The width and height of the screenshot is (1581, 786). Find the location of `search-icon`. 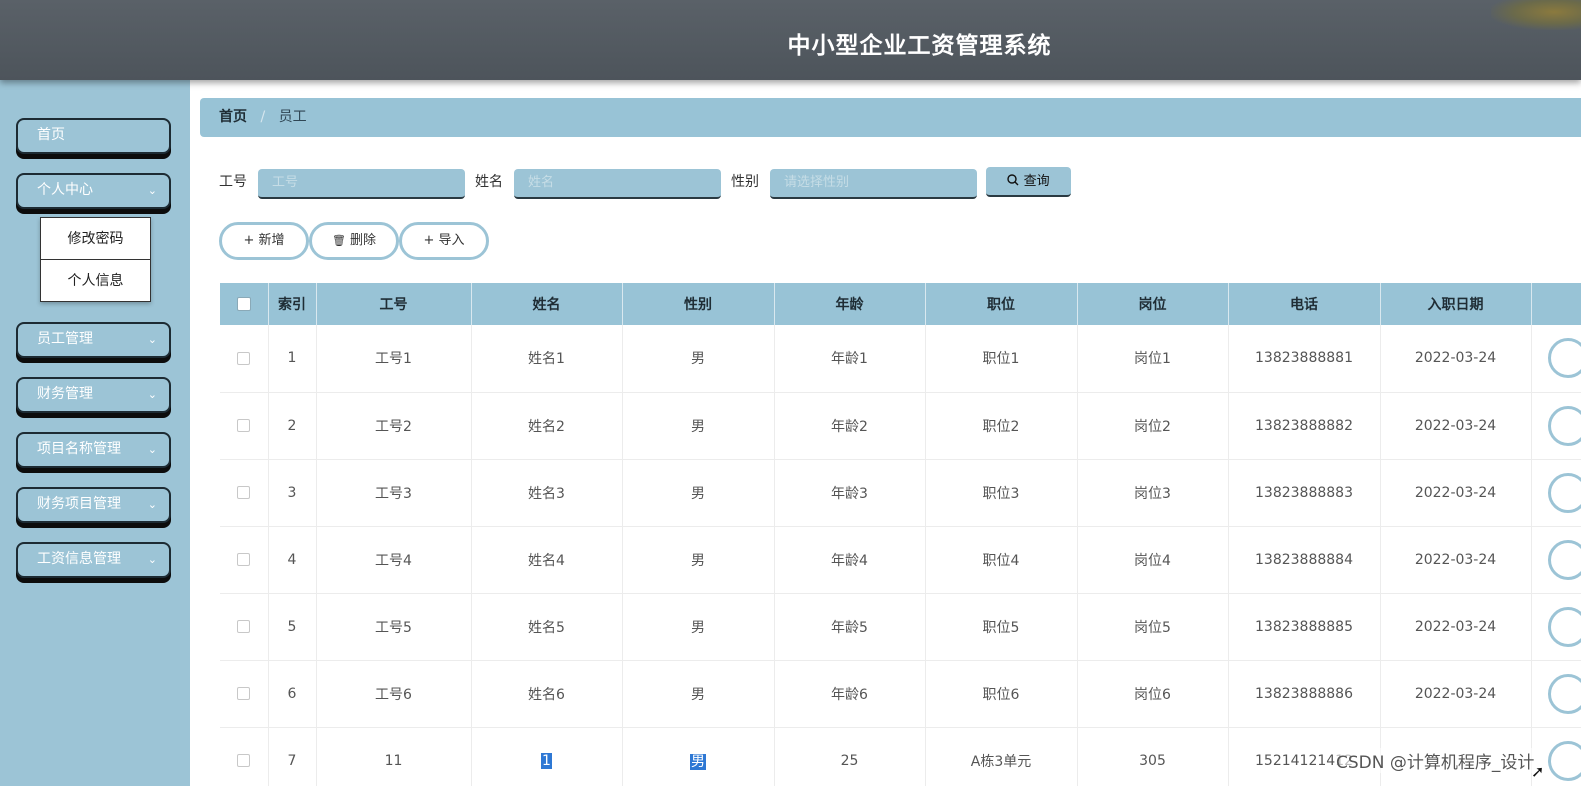

search-icon is located at coordinates (1013, 180).